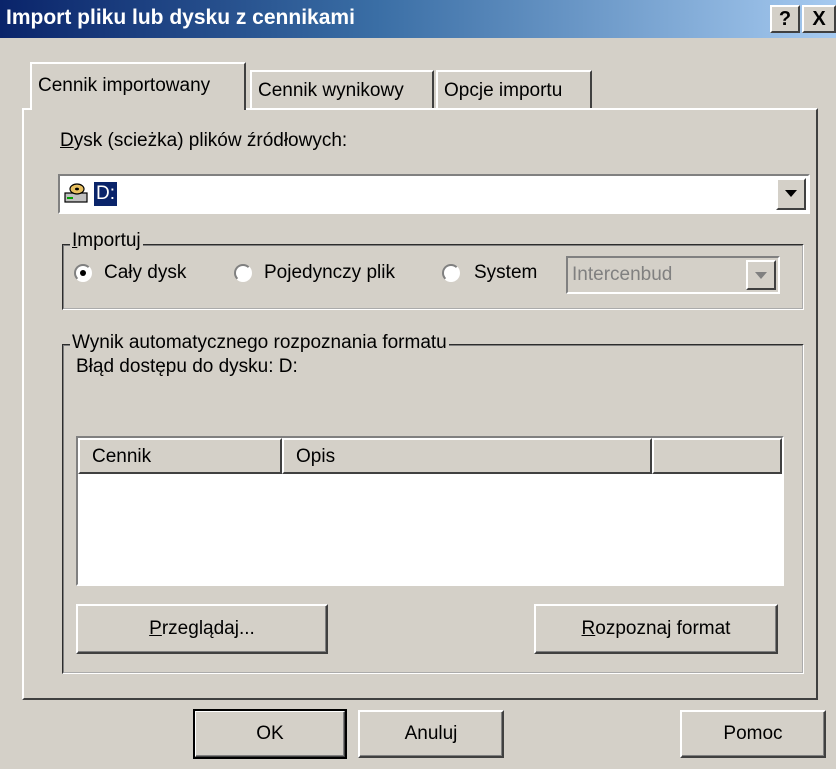  I want to click on column-header-label: Opis, so click(316, 456).